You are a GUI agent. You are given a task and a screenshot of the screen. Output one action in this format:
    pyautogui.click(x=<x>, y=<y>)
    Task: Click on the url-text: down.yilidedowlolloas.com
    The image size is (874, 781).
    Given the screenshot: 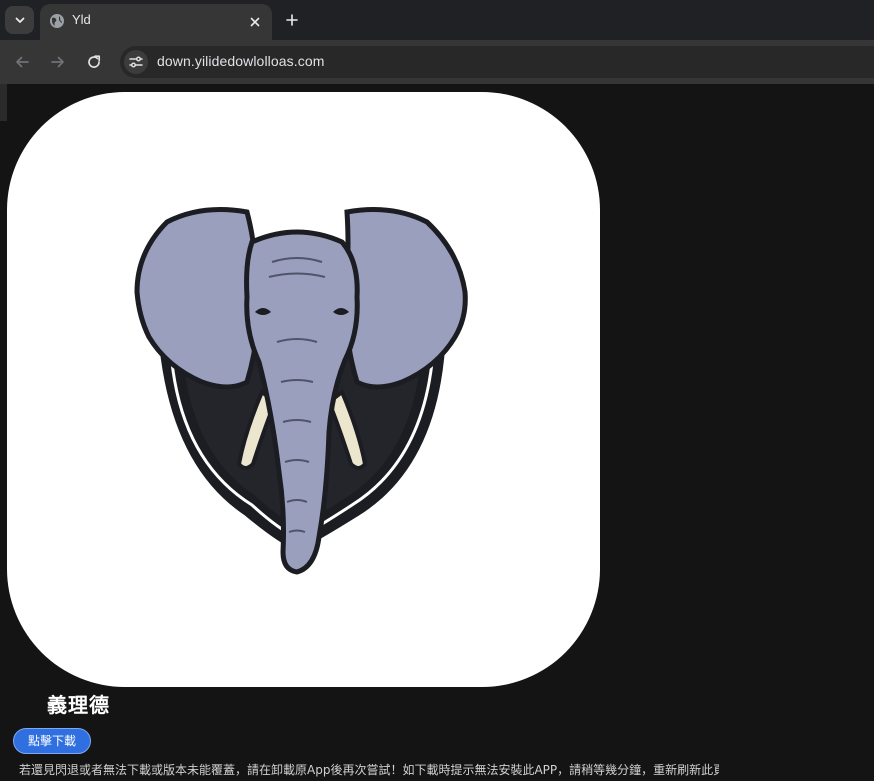 What is the action you would take?
    pyautogui.click(x=240, y=61)
    